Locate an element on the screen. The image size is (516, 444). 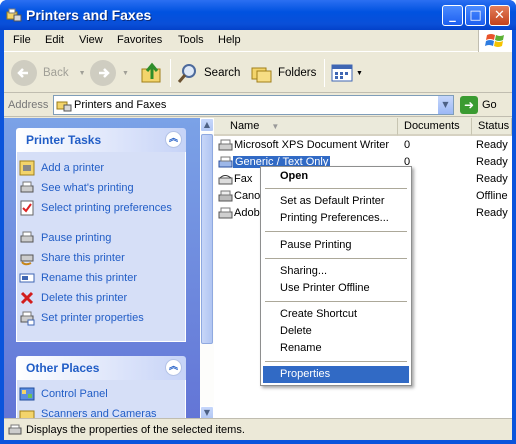
address-bar: Address Printers and Faxes ▼ ➜ Go is located at coordinates (258, 105).